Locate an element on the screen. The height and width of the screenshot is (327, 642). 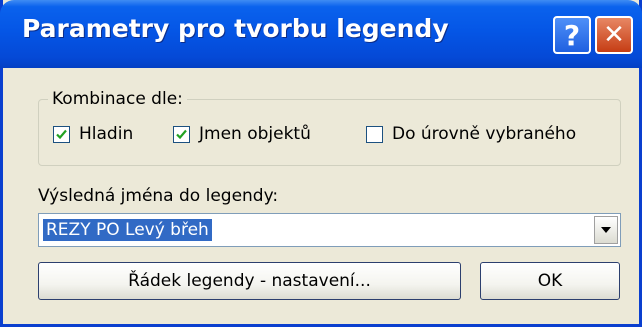
ok-button: OK is located at coordinates (550, 281).